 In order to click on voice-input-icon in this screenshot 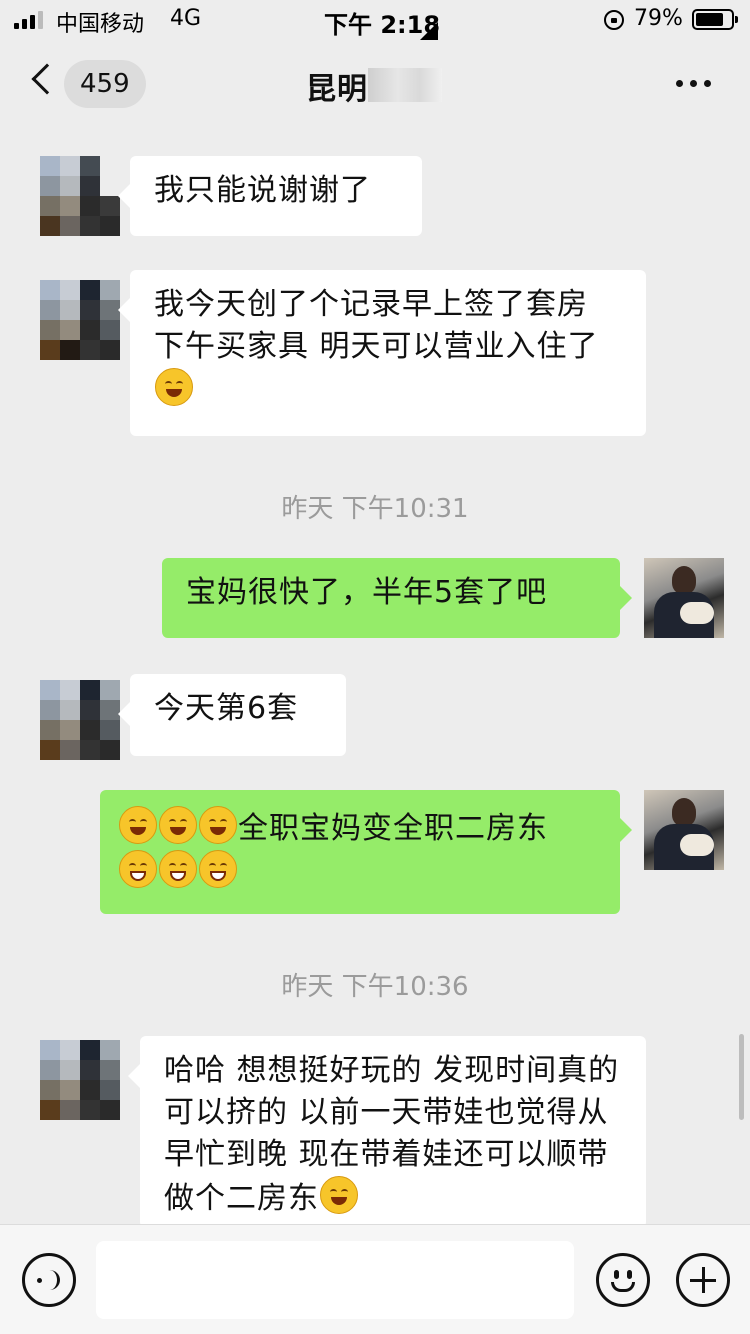, I will do `click(49, 1280)`.